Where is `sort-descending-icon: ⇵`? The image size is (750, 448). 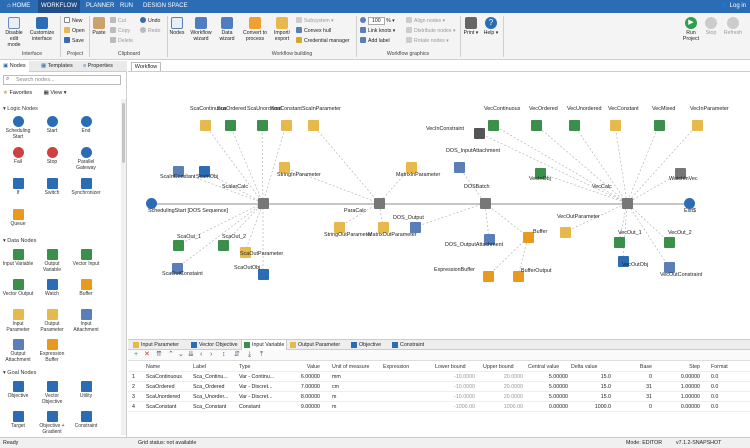 sort-descending-icon: ⇵ is located at coordinates (237, 355).